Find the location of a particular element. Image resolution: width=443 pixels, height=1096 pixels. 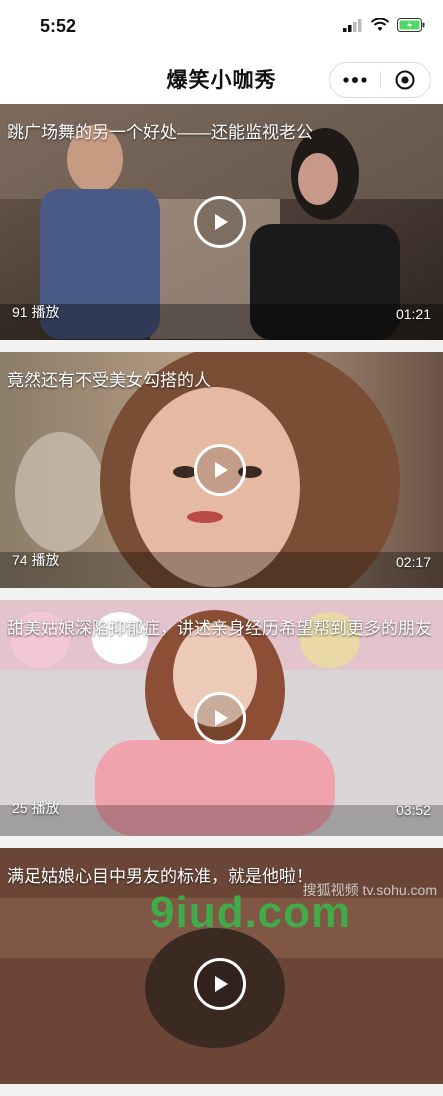

wifi-icon is located at coordinates (380, 24).